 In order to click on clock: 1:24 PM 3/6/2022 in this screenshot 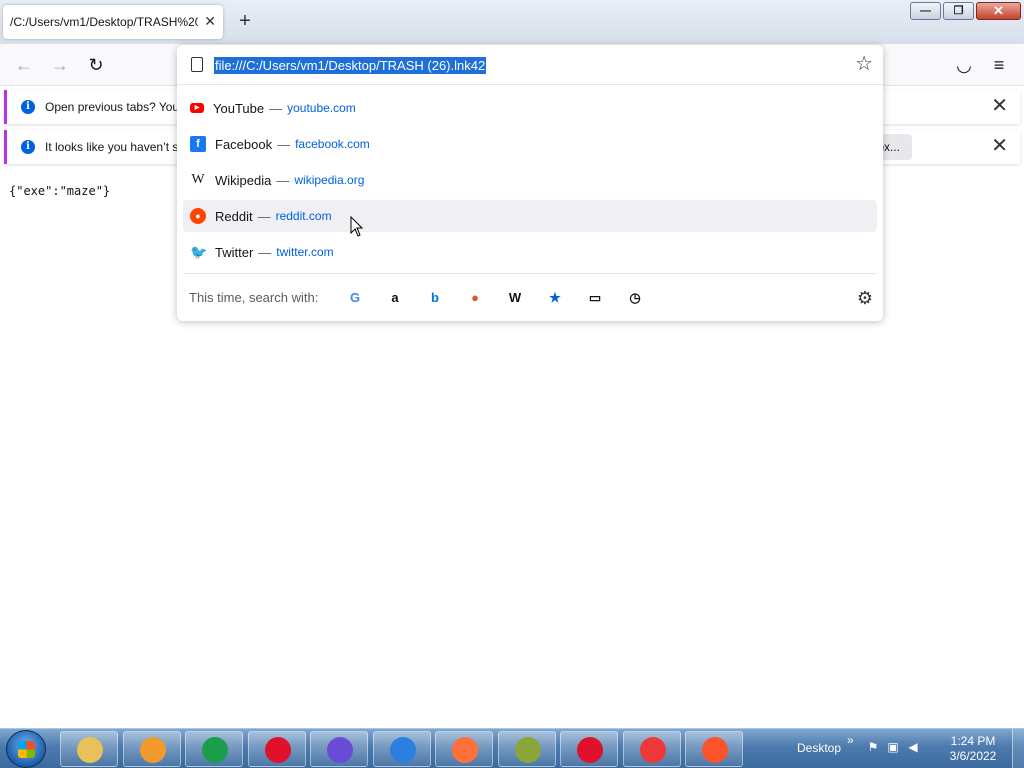, I will do `click(973, 749)`.